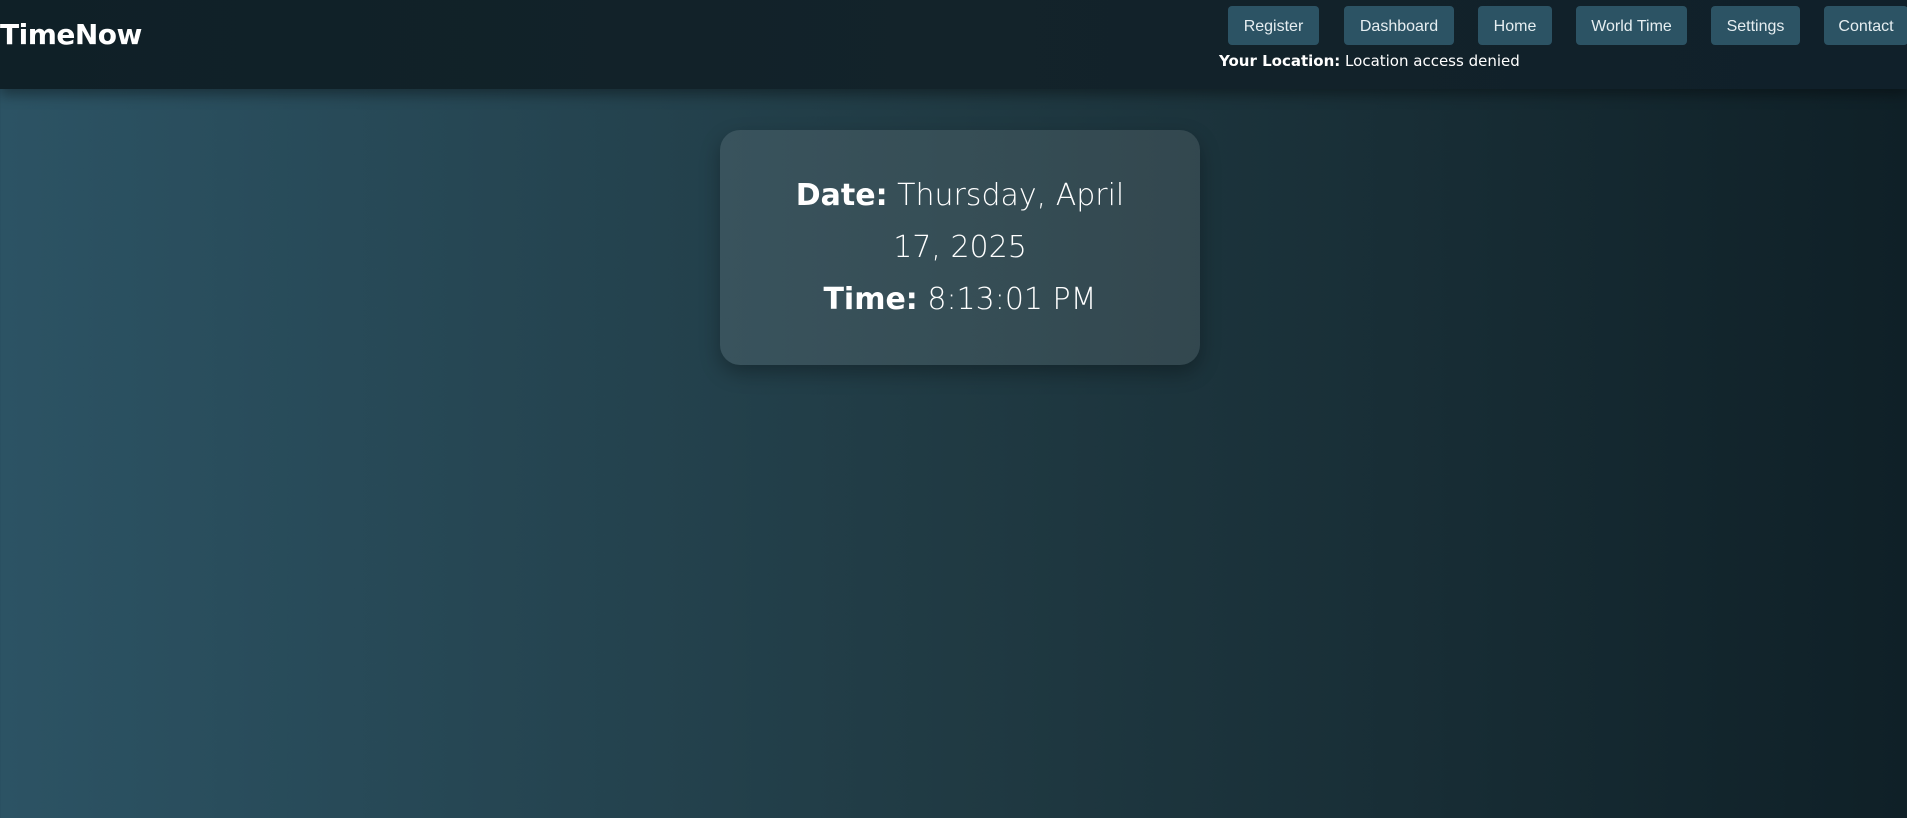 The height and width of the screenshot is (818, 1907). I want to click on nav-register-button: Register, so click(1273, 25).